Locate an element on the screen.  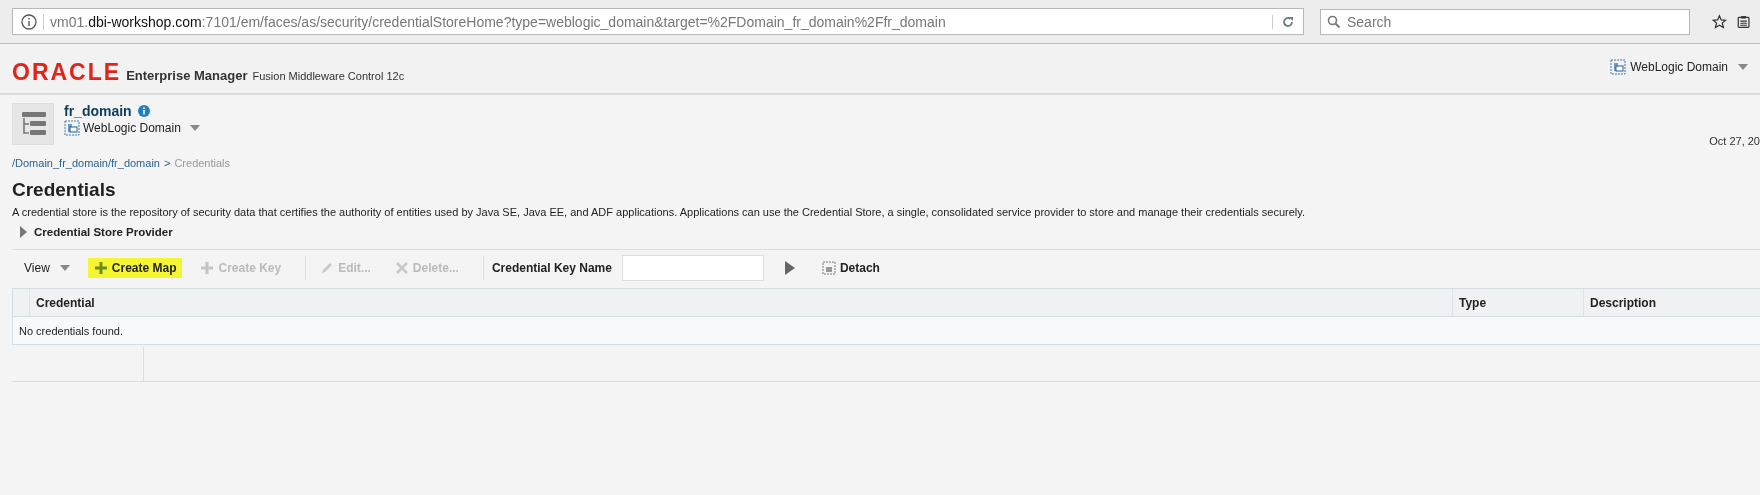
domain-tree-icon is located at coordinates (33, 124).